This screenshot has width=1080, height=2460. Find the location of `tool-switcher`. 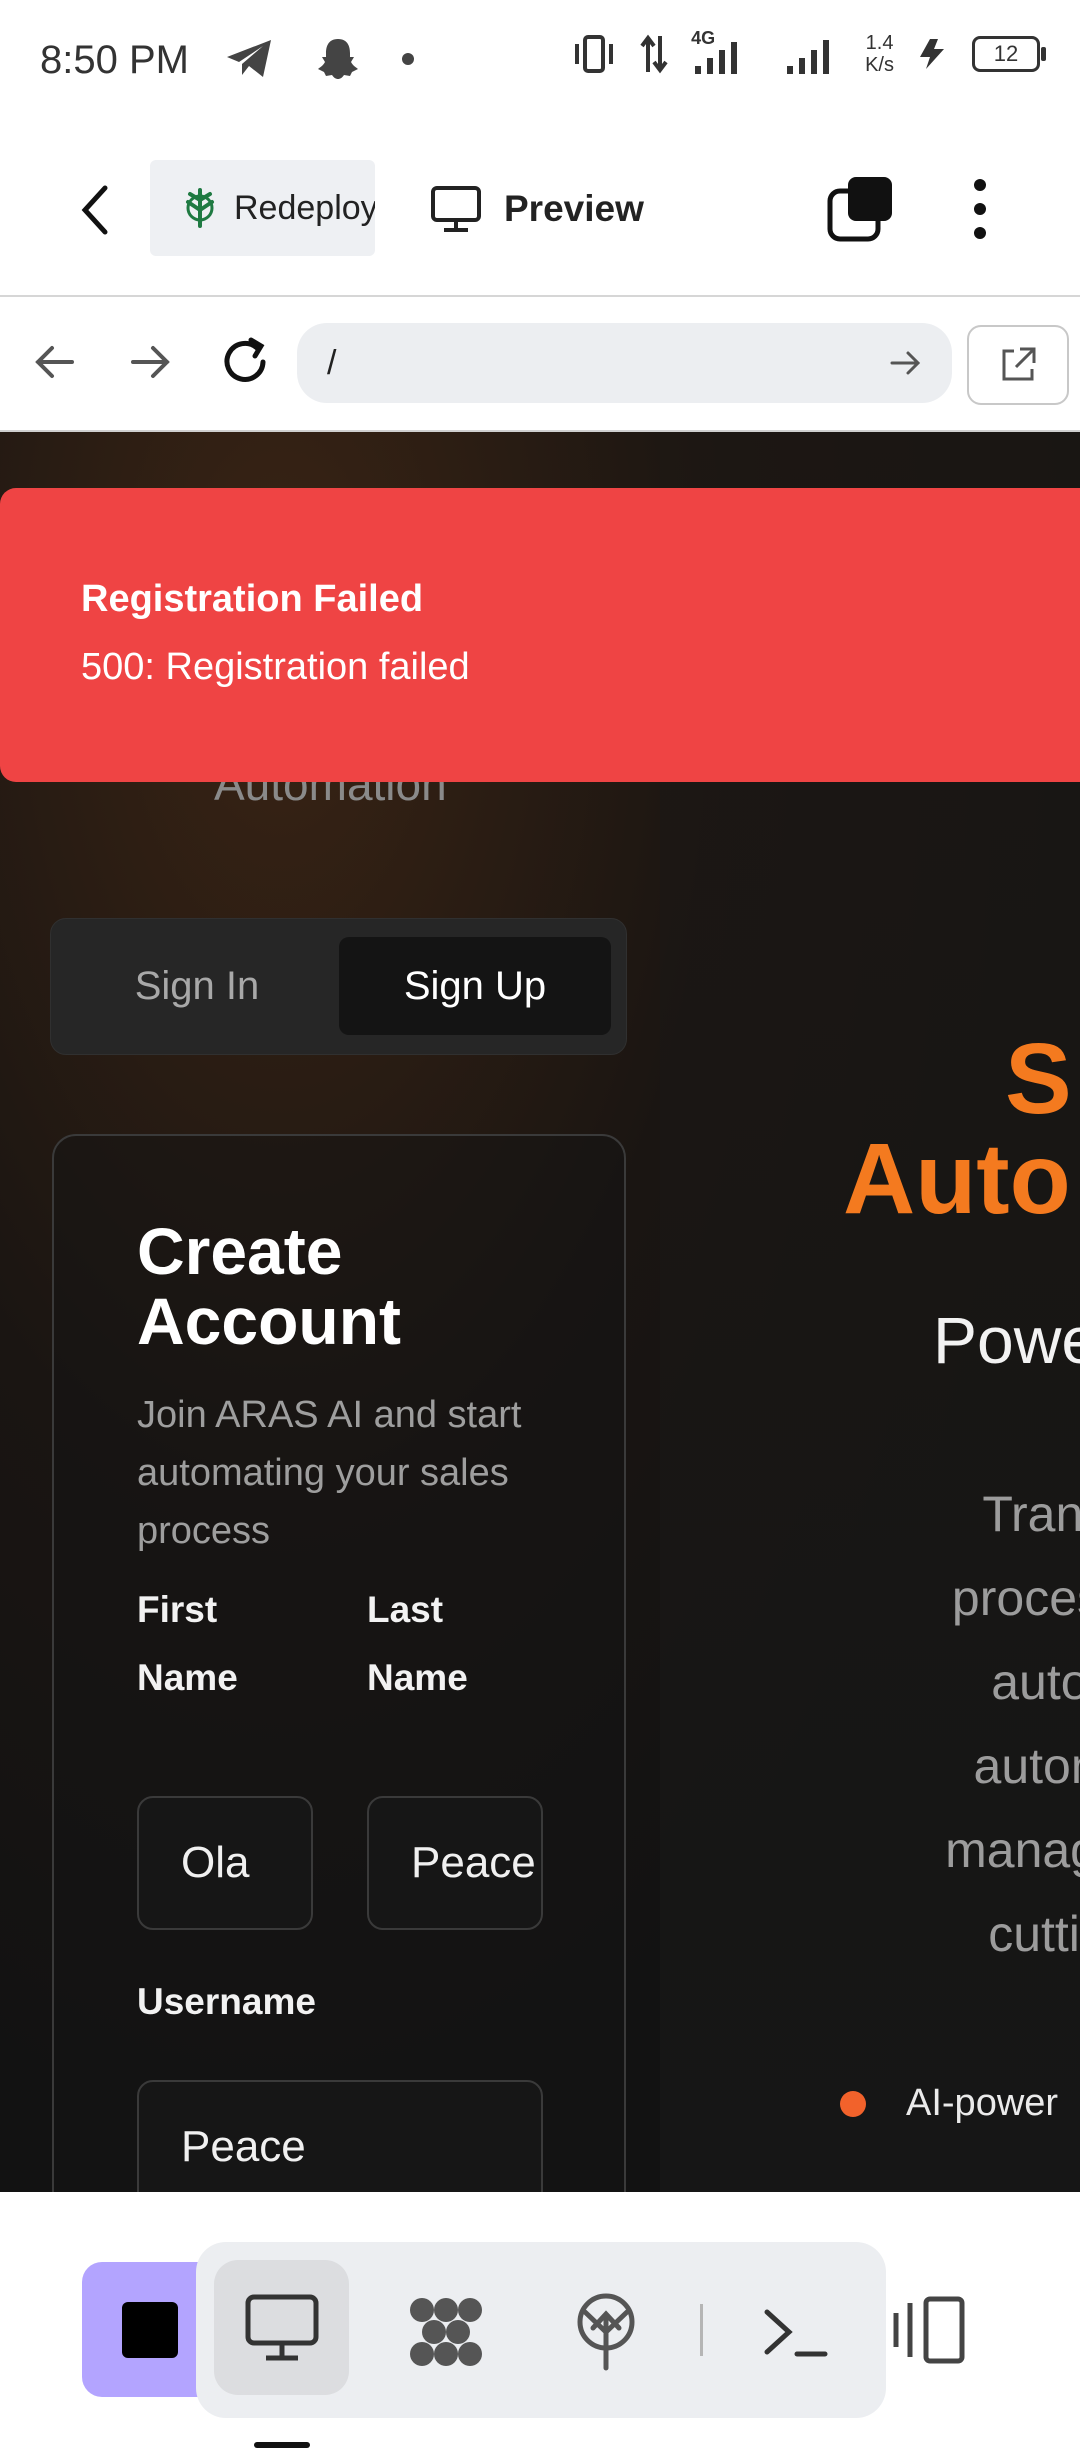

tool-switcher is located at coordinates (541, 2330).